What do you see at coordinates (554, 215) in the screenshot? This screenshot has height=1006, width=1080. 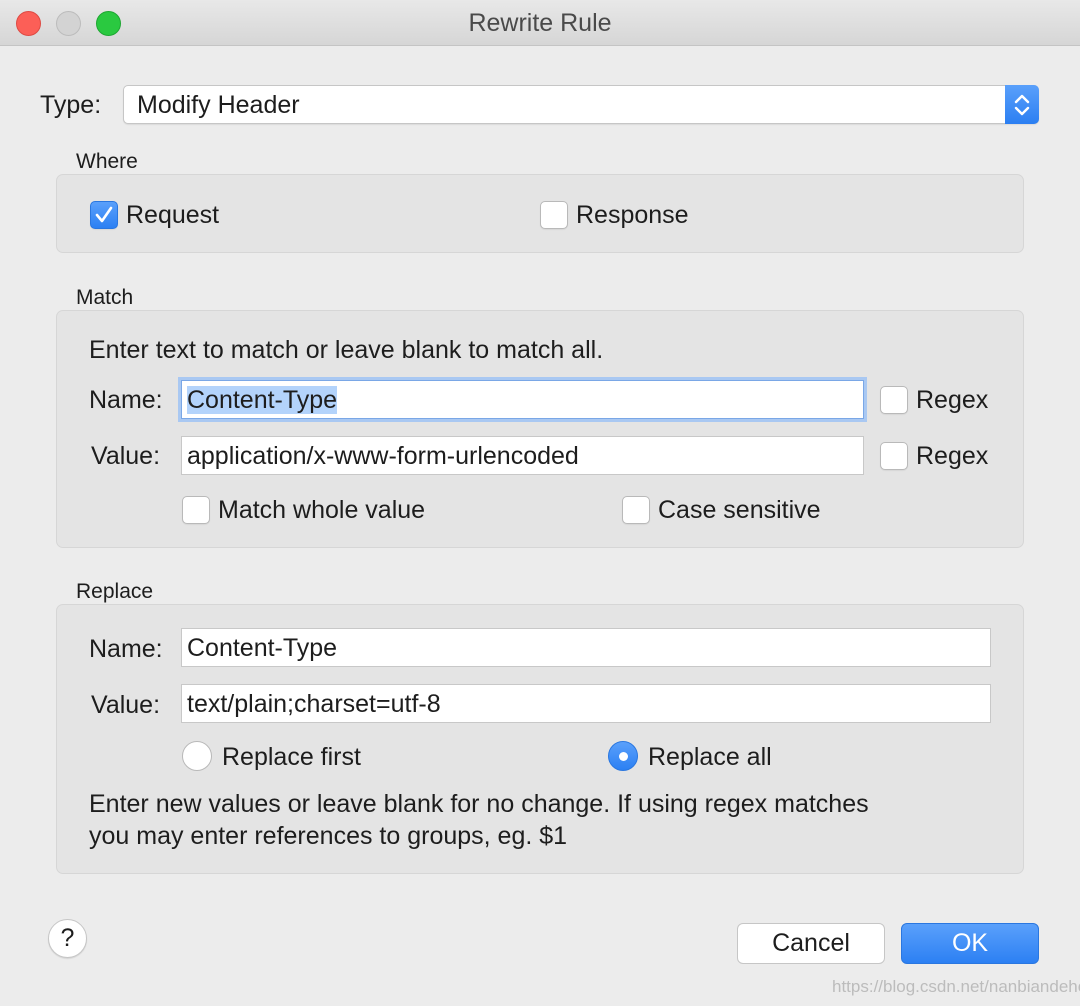 I see `response-checkbox` at bounding box center [554, 215].